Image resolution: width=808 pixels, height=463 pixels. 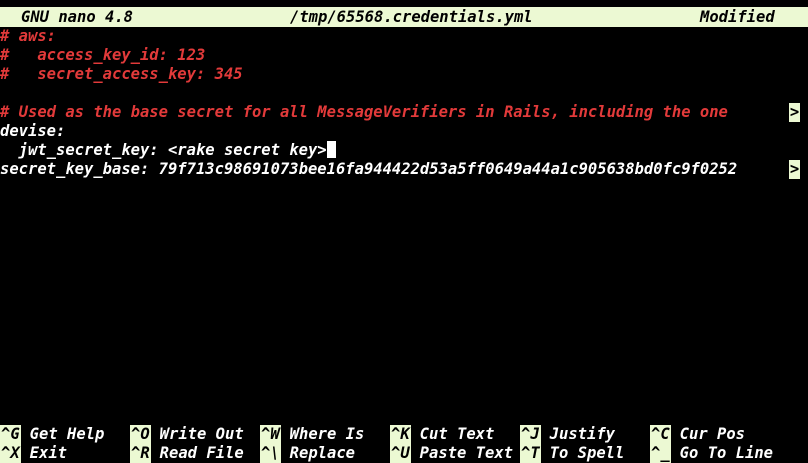 What do you see at coordinates (163, 150) in the screenshot?
I see `editor-line-text: jwt_secret_key: <rake secret key>` at bounding box center [163, 150].